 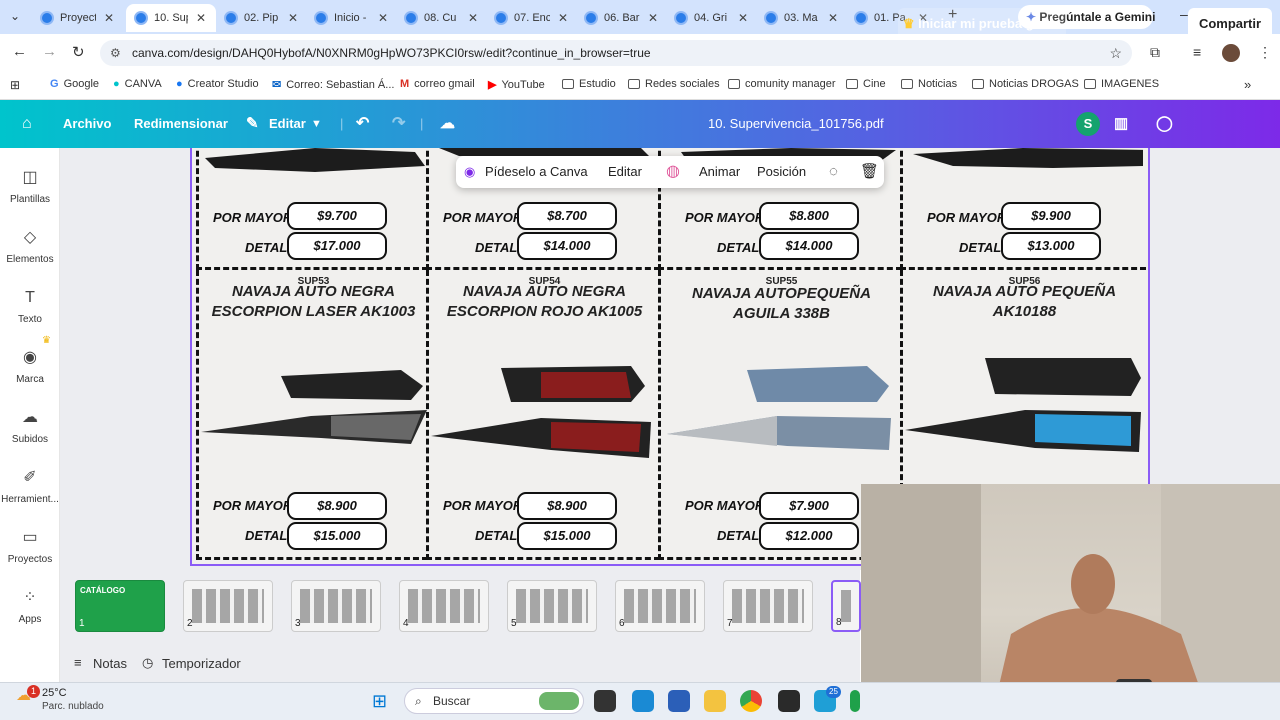 I want to click on sidebar-item-apps: ⁘ Apps, so click(x=30, y=606).